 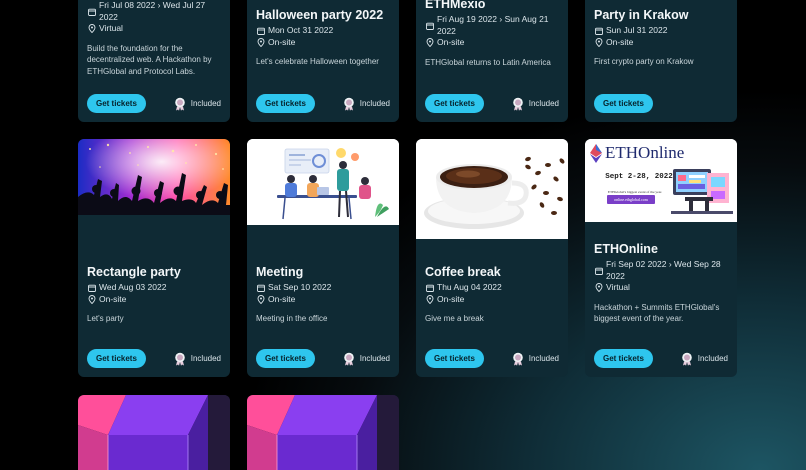 What do you see at coordinates (154, 11) in the screenshot?
I see `event-date: Fri Jul 08 2022 › Wed Jul 27 2022` at bounding box center [154, 11].